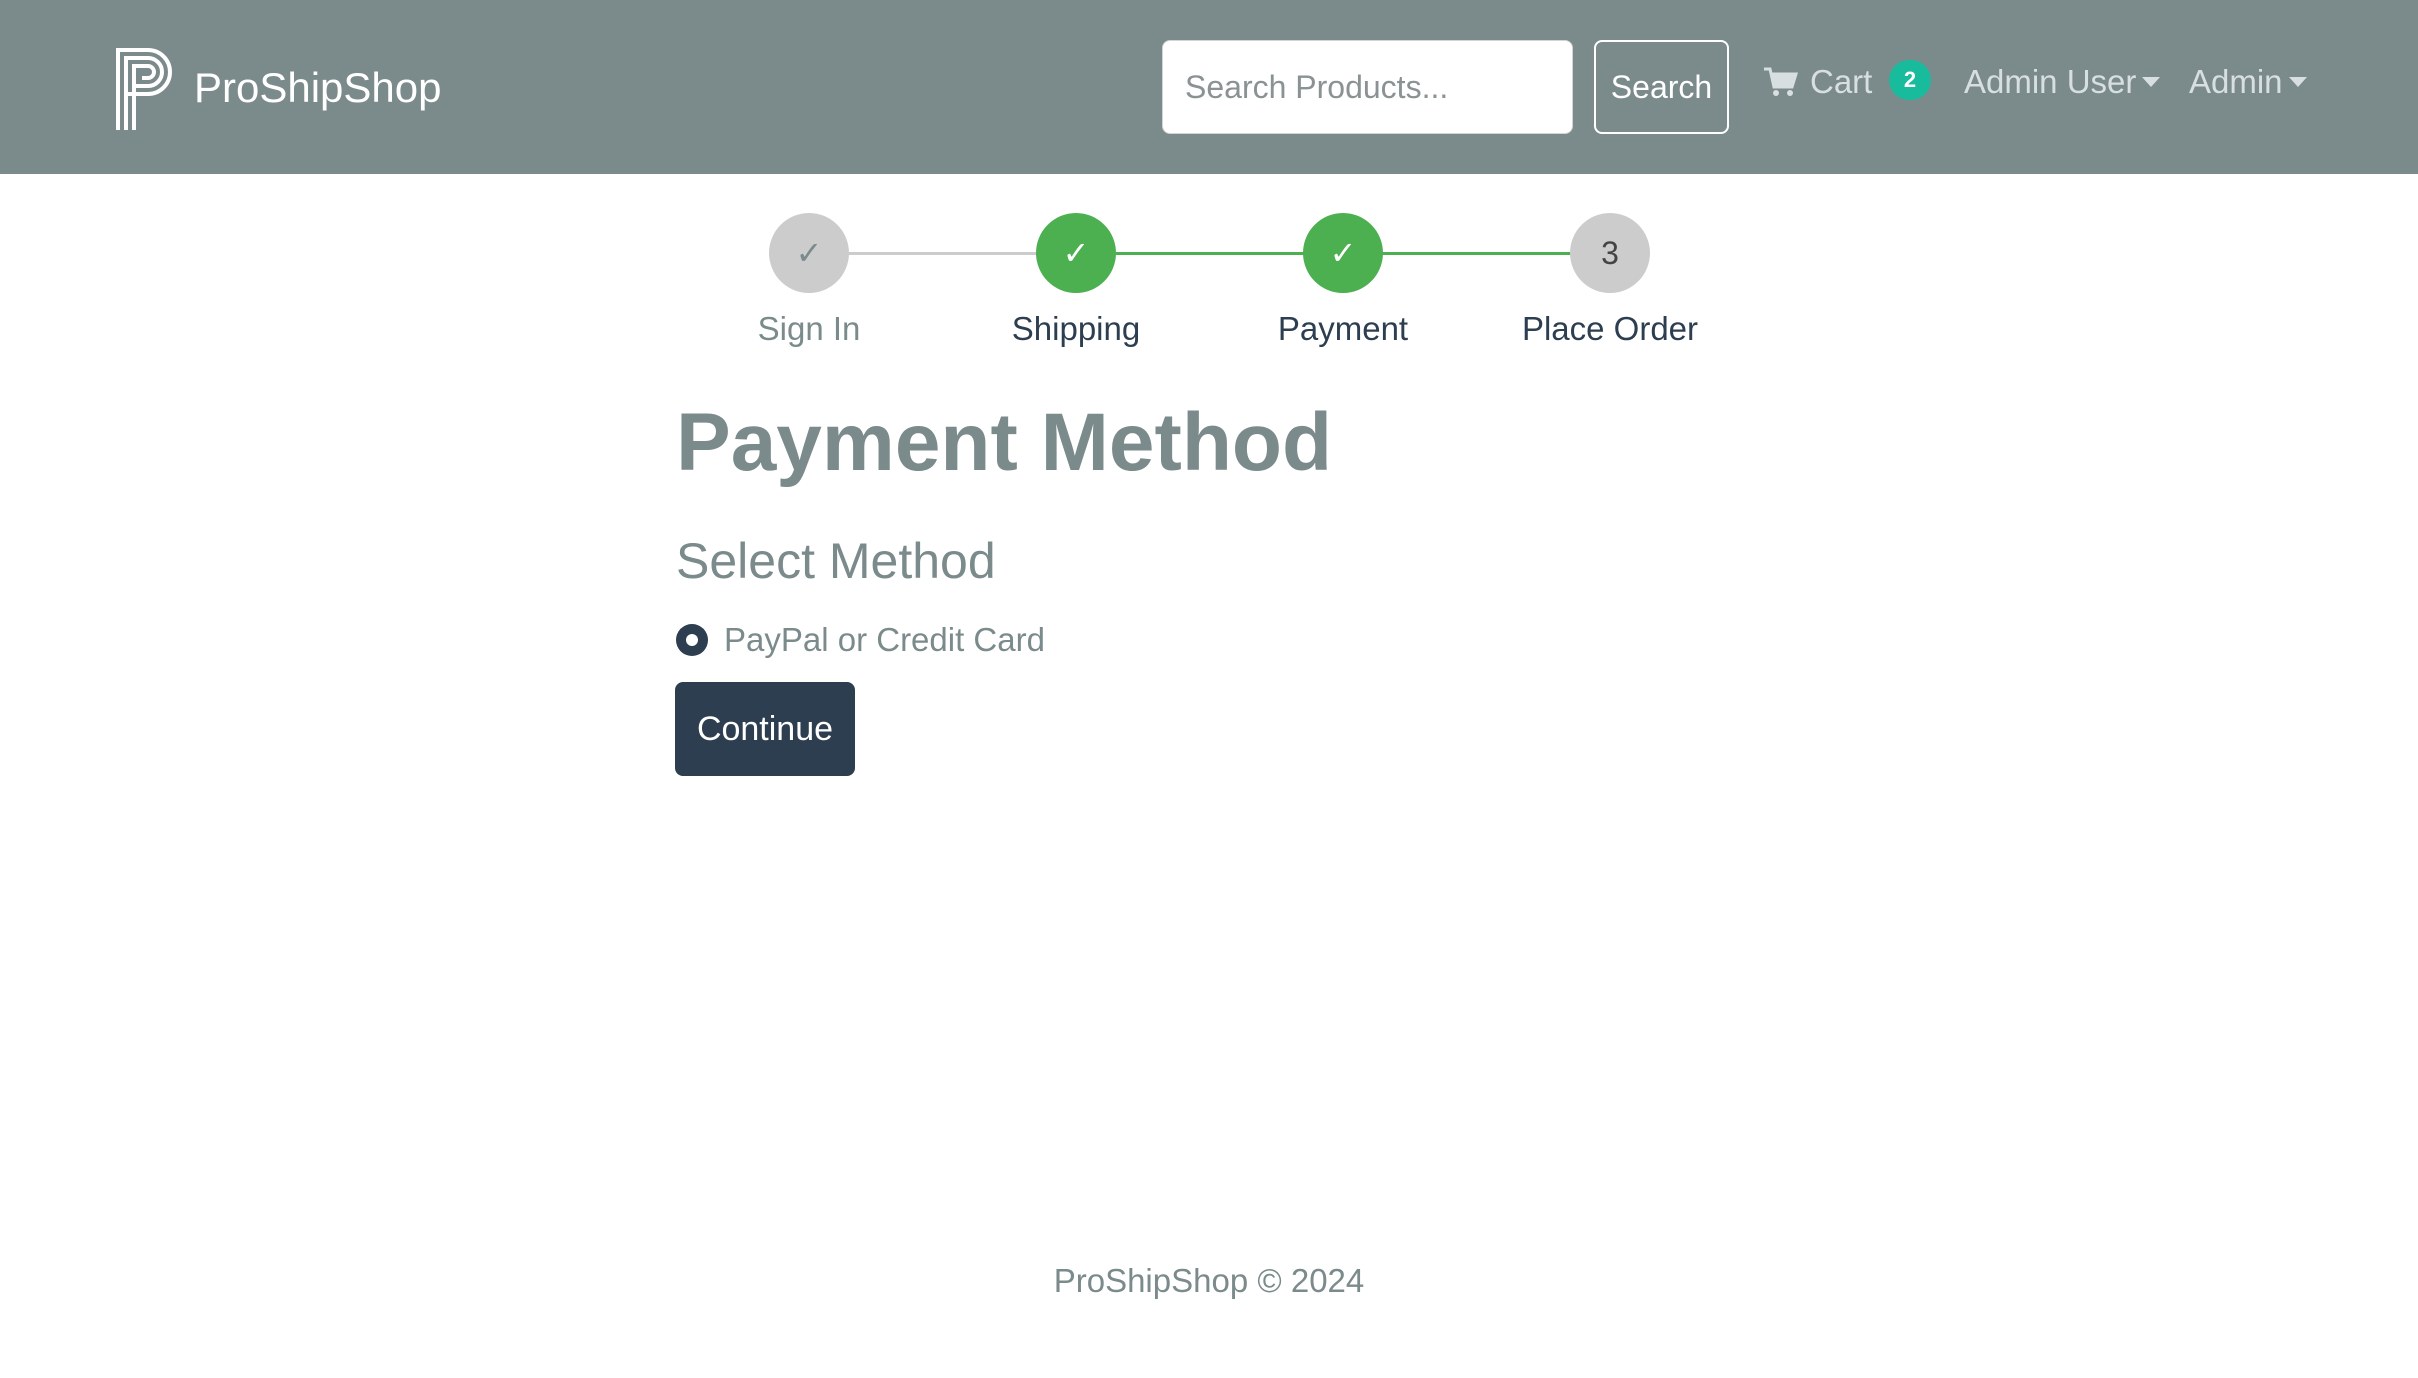 The width and height of the screenshot is (2418, 1378). What do you see at coordinates (1343, 329) in the screenshot?
I see `step-payment-label: Payment` at bounding box center [1343, 329].